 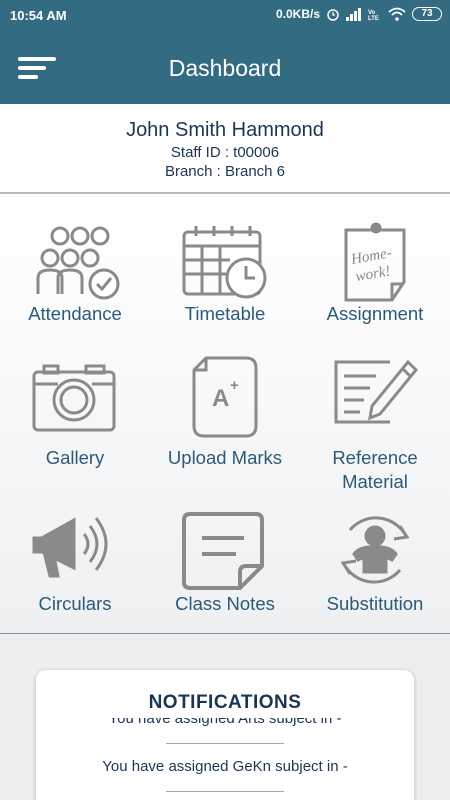 What do you see at coordinates (353, 14) in the screenshot?
I see `signal-icon` at bounding box center [353, 14].